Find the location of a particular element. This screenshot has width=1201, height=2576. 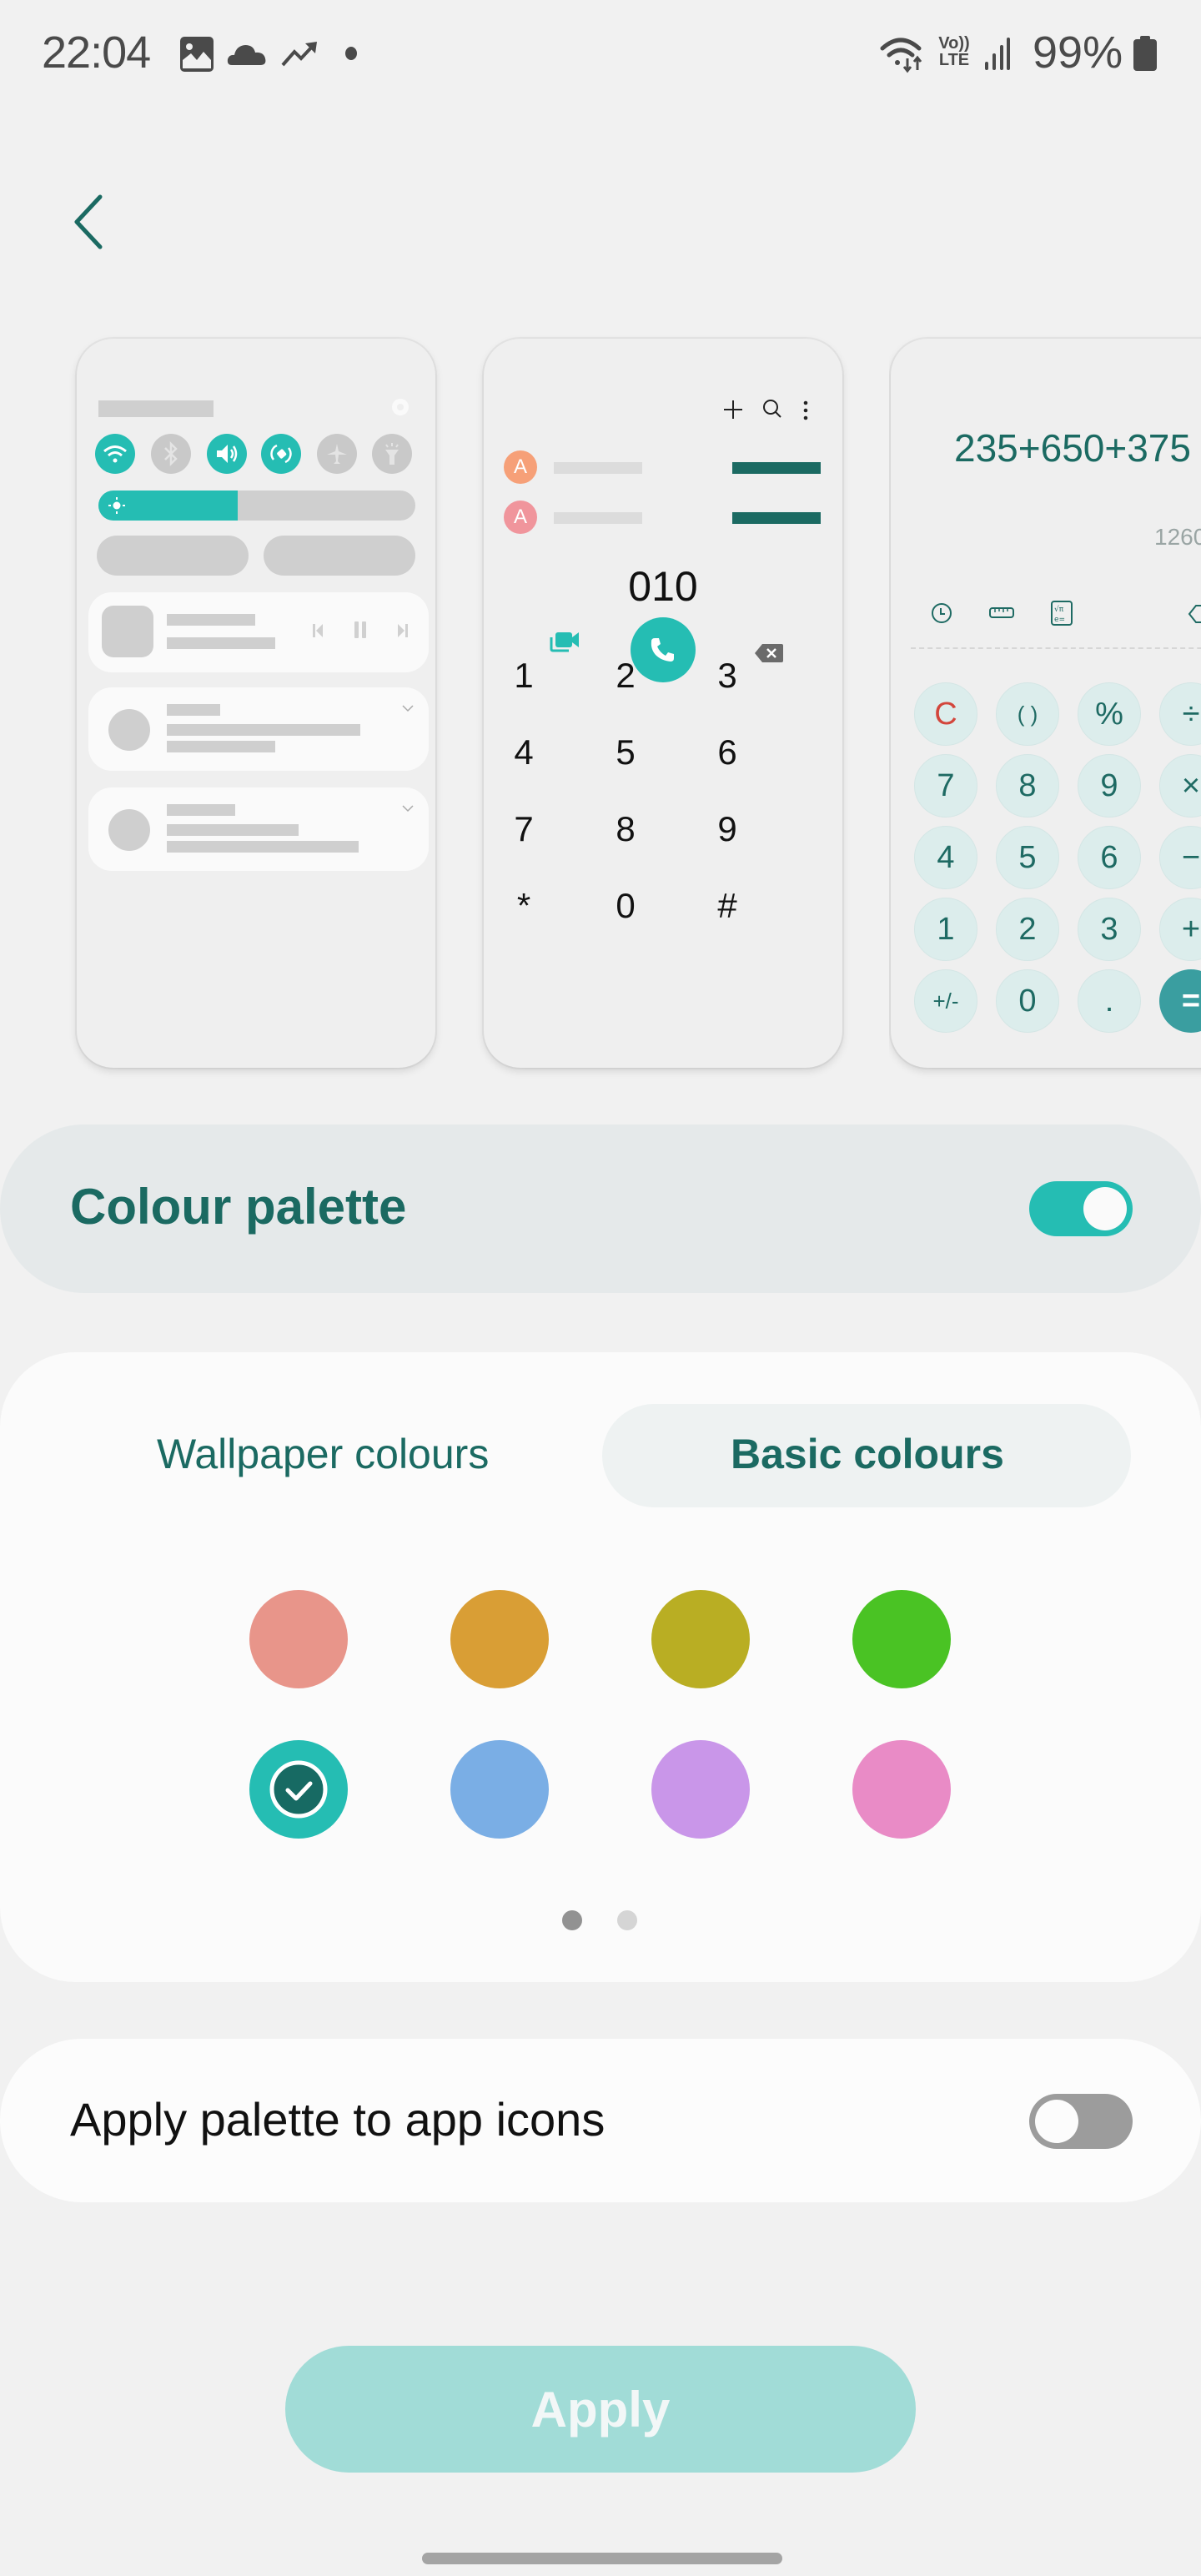

colour-palette-toggle is located at coordinates (1081, 1208).